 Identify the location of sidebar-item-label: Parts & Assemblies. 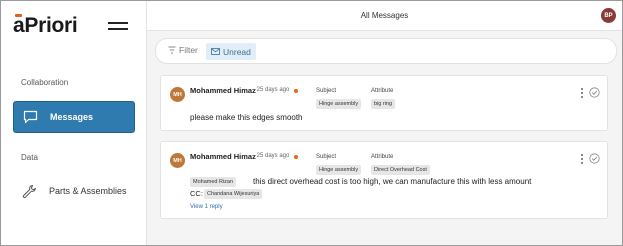
(88, 191).